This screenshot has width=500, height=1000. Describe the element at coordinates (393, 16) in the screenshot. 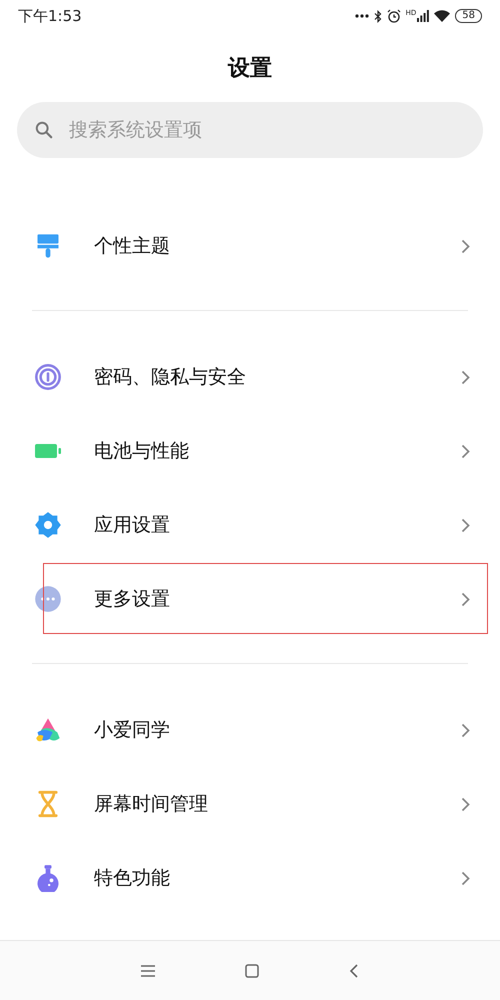

I see `alarm-icon` at that location.